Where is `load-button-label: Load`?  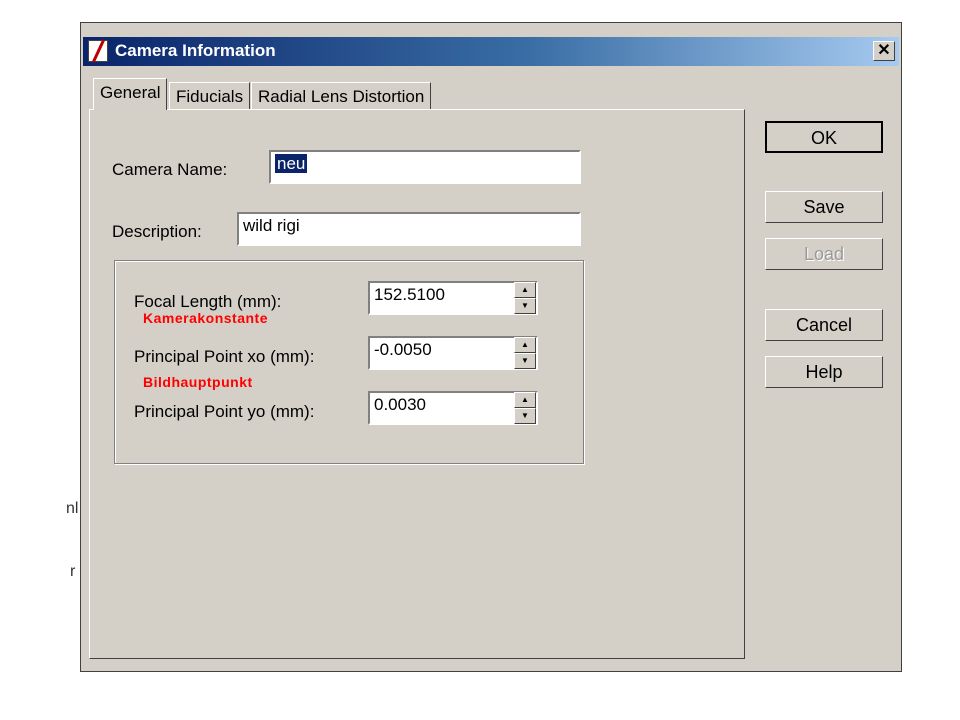
load-button-label: Load is located at coordinates (824, 254).